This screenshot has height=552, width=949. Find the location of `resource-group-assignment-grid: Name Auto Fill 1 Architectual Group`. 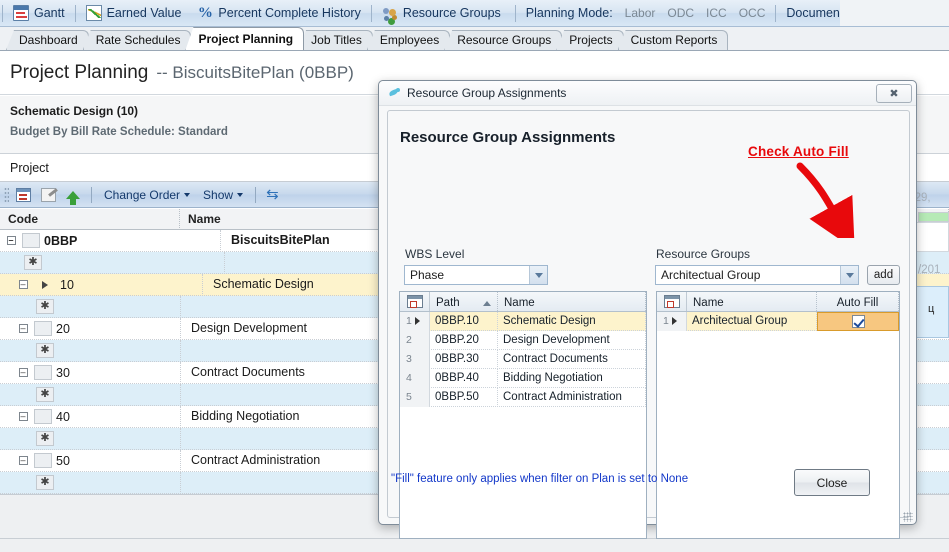

resource-group-assignment-grid: Name Auto Fill 1 Architectual Group is located at coordinates (778, 415).